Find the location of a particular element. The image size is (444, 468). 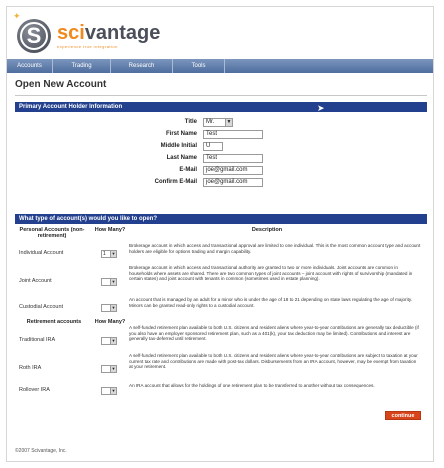

middle-initial-row: Middle Initial U is located at coordinates (220, 146).